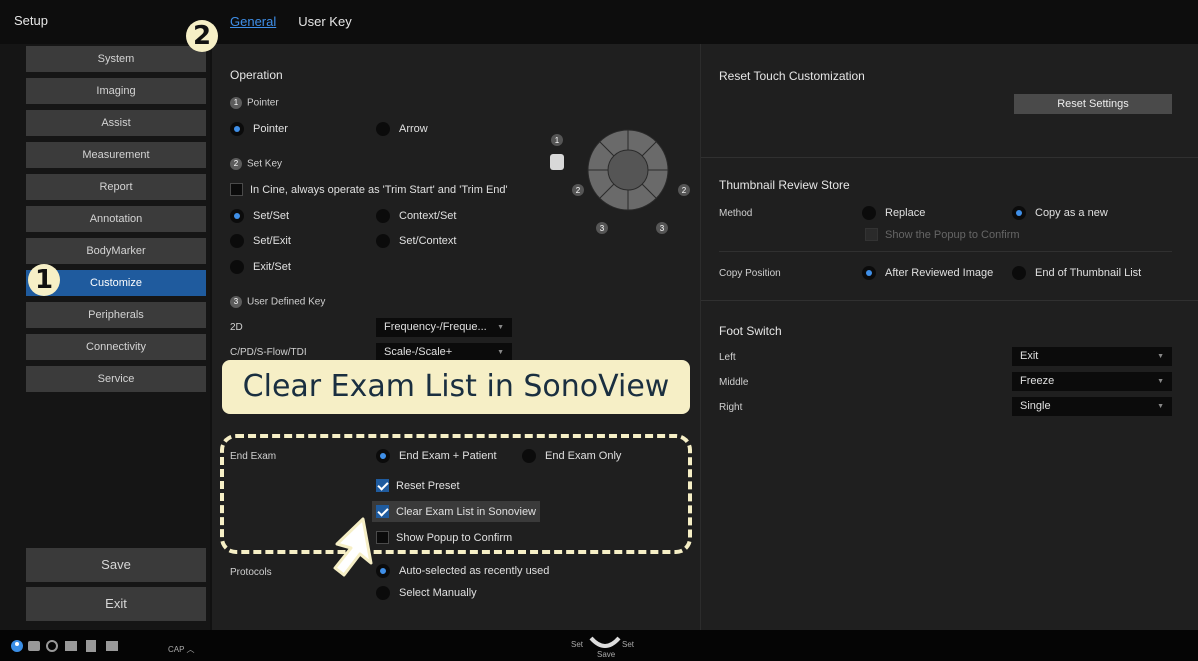  I want to click on sidebar-item-report: Report, so click(116, 187).